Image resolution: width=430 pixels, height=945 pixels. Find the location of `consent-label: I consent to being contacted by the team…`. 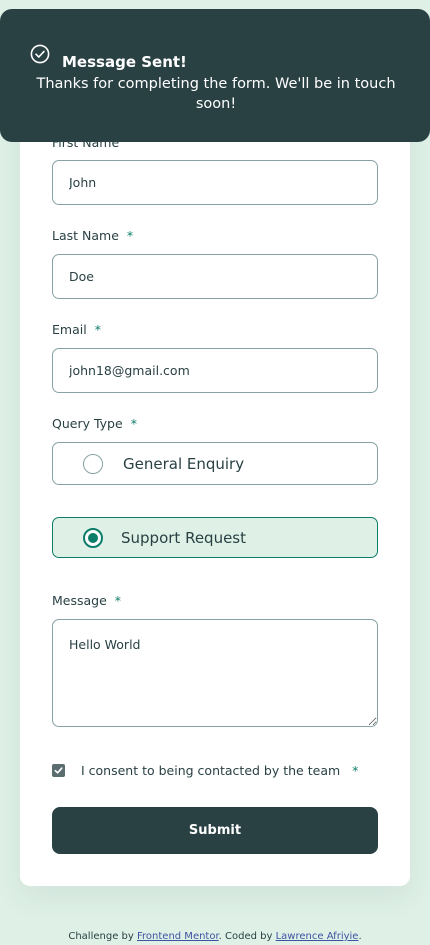

consent-label: I consent to being contacted by the team… is located at coordinates (219, 770).